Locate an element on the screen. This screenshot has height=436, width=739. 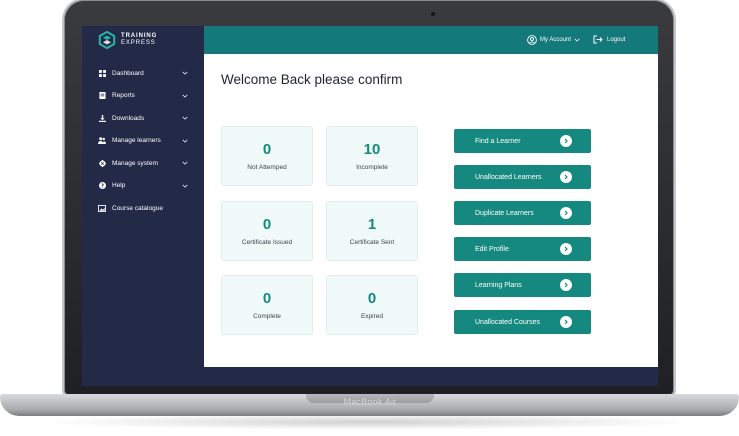
unallocated-learners-button: Unallocated Learners is located at coordinates (522, 177).